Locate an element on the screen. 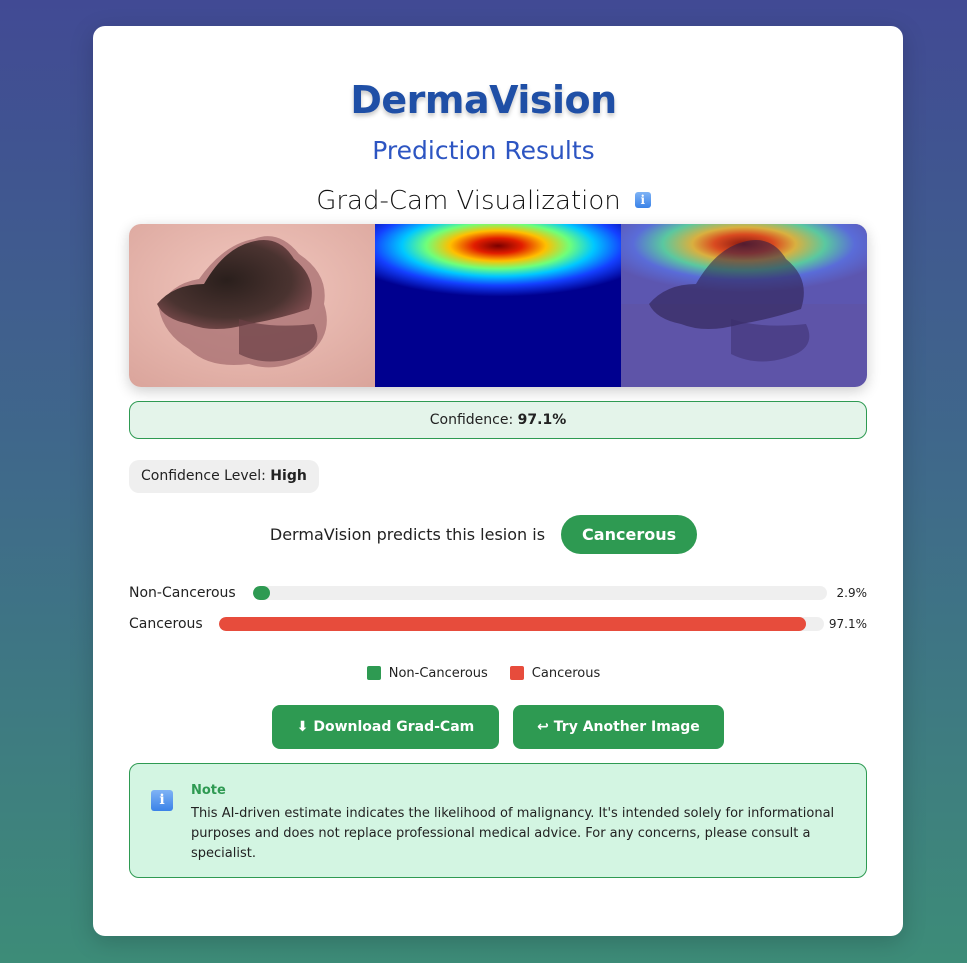 This screenshot has width=967, height=963. chart-legend: Non-Cancerous Cancerous is located at coordinates (483, 673).